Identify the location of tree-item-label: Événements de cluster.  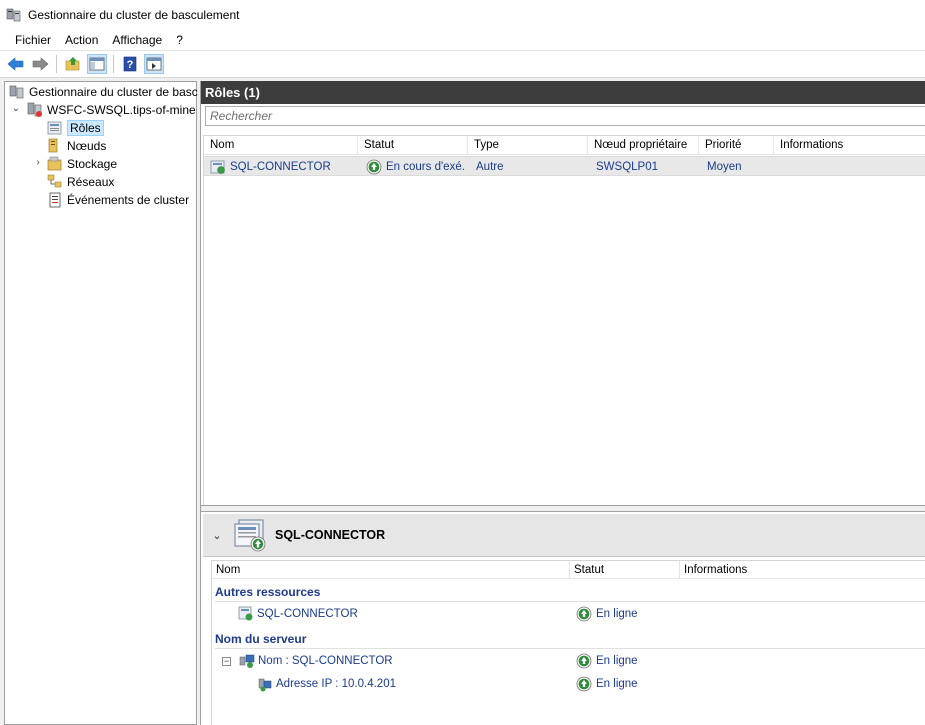
(128, 200).